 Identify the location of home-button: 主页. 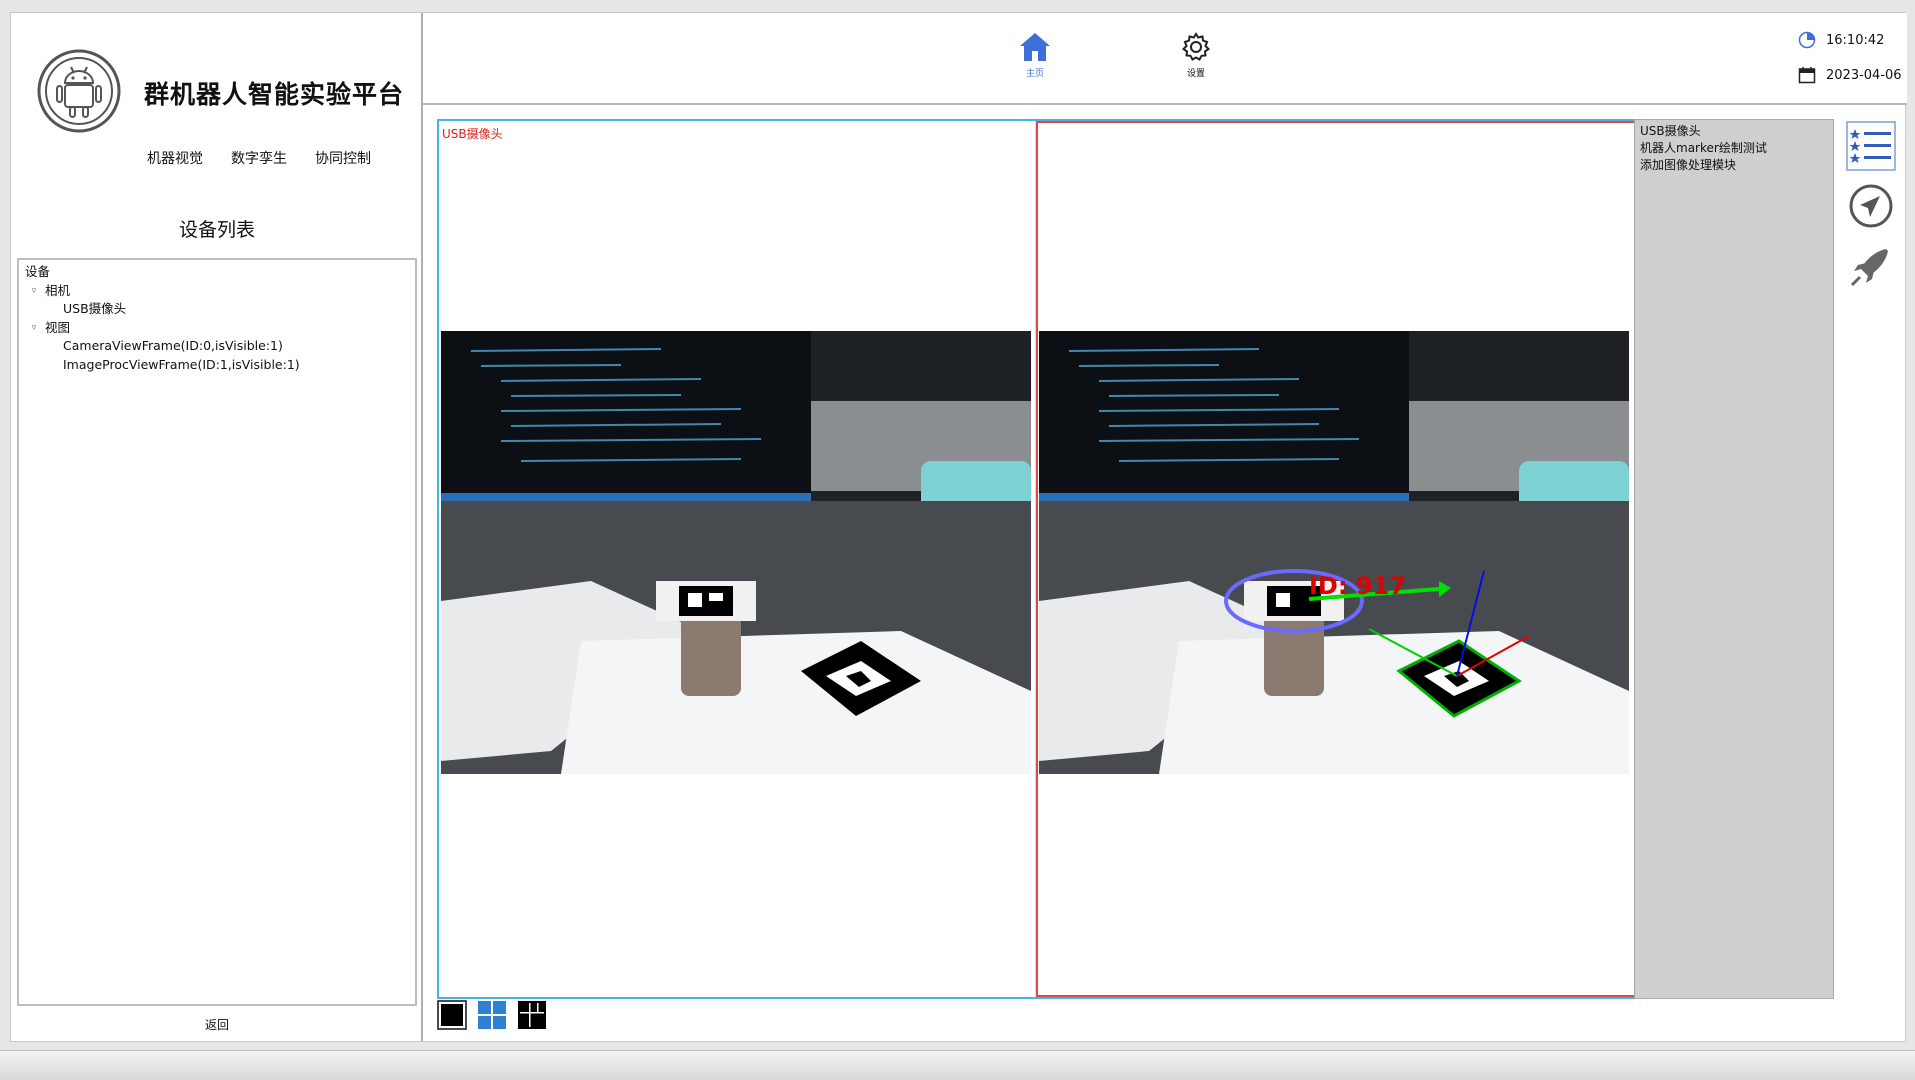
(1035, 55).